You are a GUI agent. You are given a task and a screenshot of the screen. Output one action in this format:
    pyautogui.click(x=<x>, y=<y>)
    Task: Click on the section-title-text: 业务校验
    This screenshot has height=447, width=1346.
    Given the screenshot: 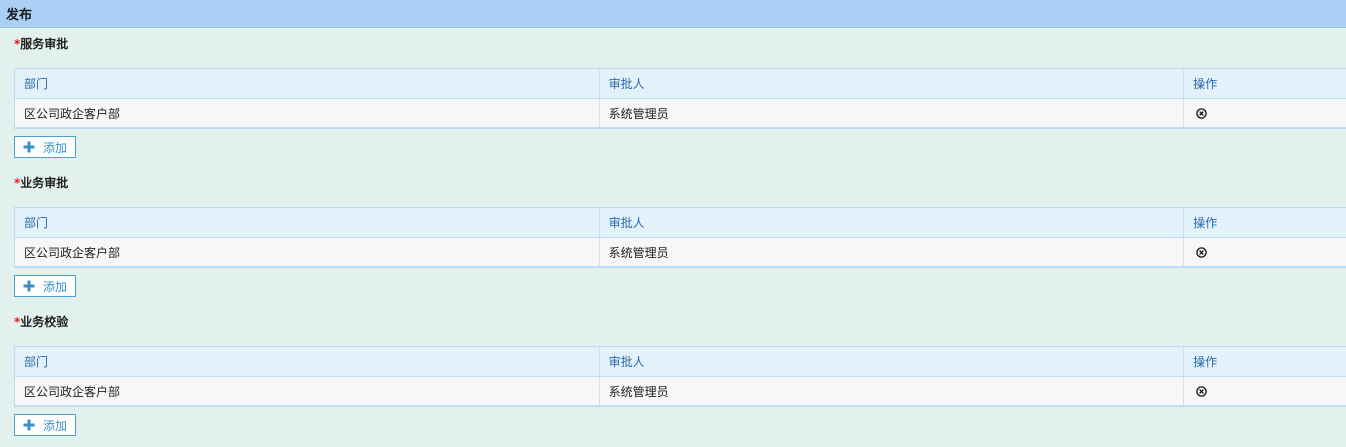 What is the action you would take?
    pyautogui.click(x=44, y=322)
    